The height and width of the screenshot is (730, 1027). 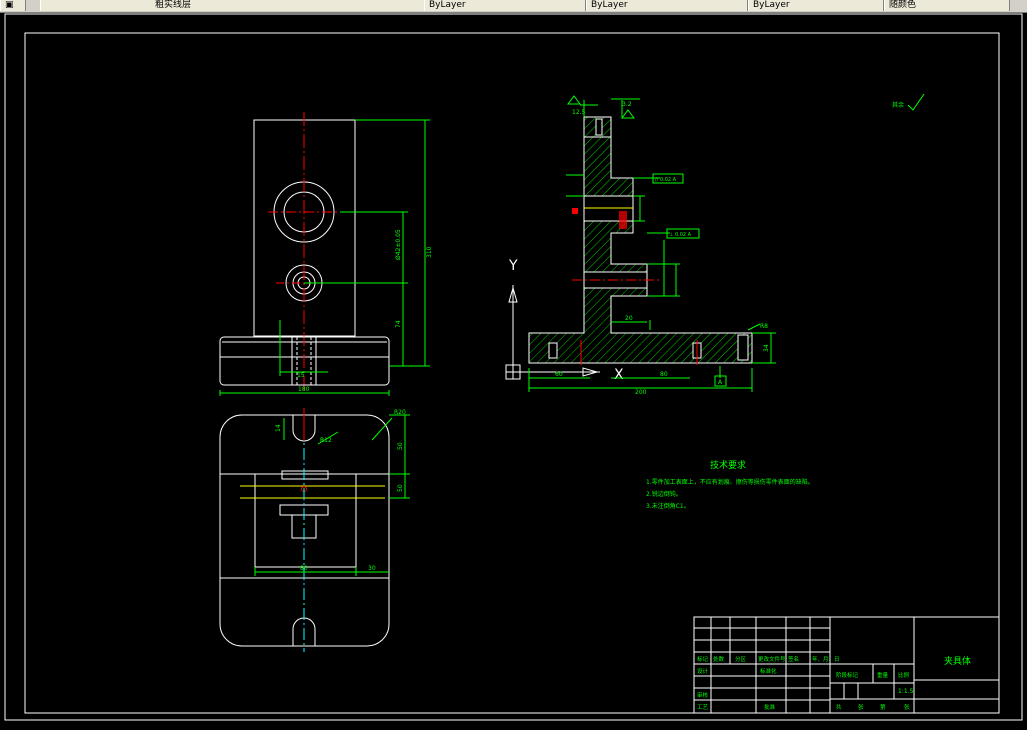 I want to click on tech-req-item-1: 1.零件加工表面上，不应有划痕、擦伤等损伤零件表面的缺陷。, so click(x=730, y=482).